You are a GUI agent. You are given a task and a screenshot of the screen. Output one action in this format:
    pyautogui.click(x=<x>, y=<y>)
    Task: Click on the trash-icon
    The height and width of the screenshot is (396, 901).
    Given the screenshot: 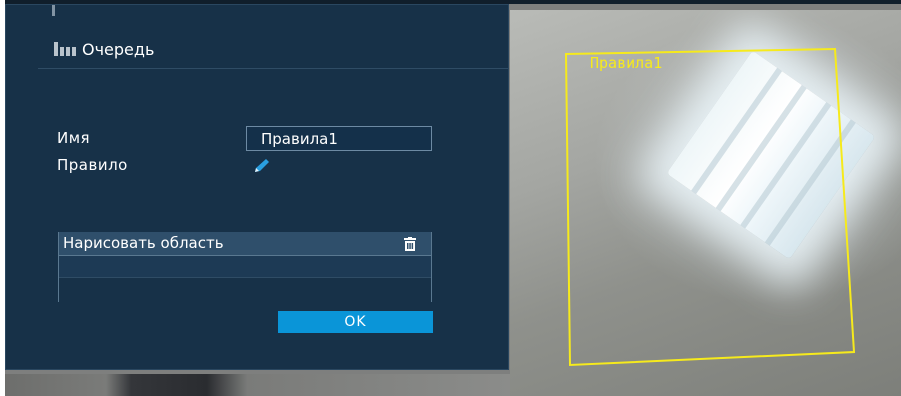 What is the action you would take?
    pyautogui.click(x=410, y=244)
    